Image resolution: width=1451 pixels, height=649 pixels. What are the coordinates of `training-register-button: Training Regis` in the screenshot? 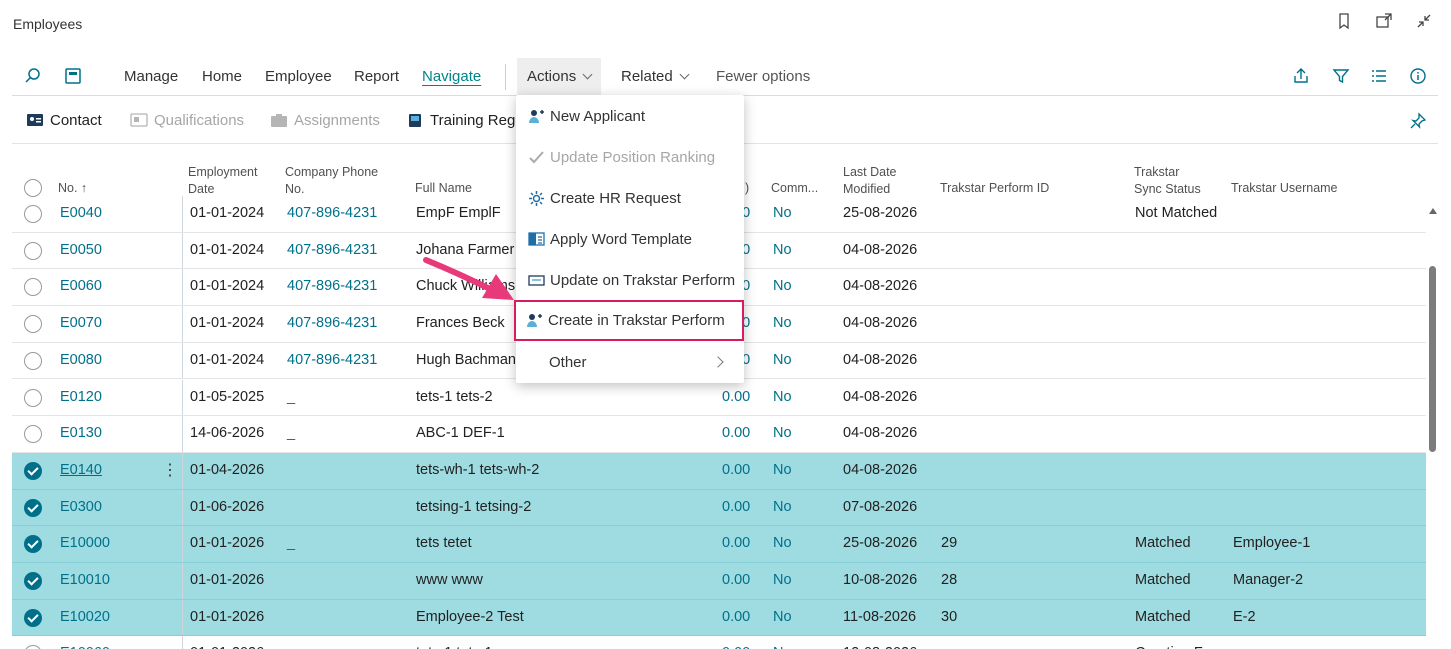 It's located at (466, 120).